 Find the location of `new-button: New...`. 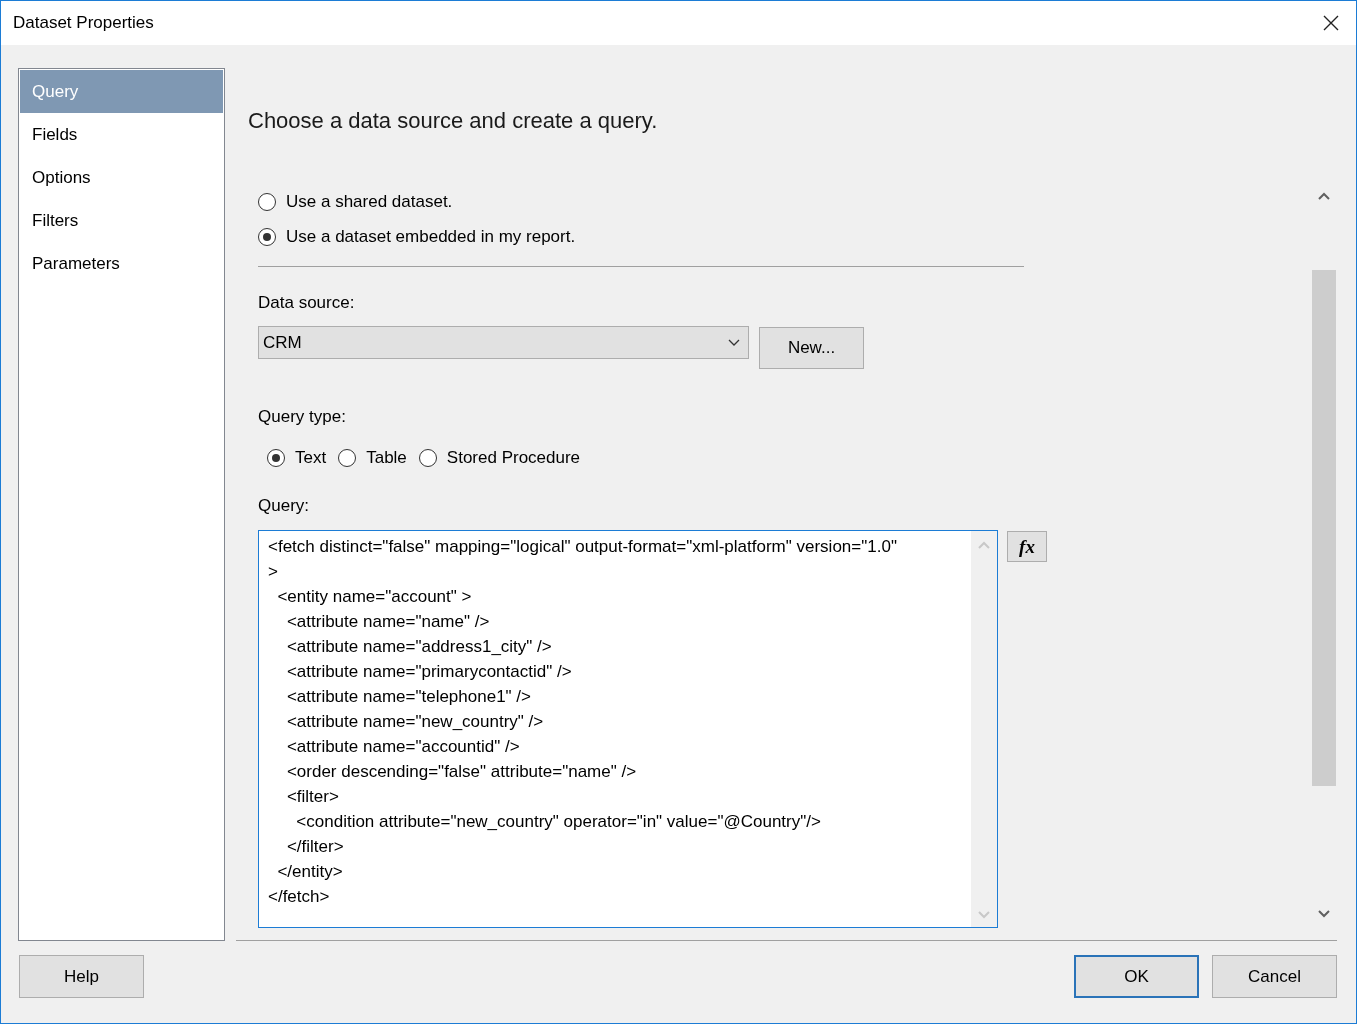

new-button: New... is located at coordinates (811, 348).